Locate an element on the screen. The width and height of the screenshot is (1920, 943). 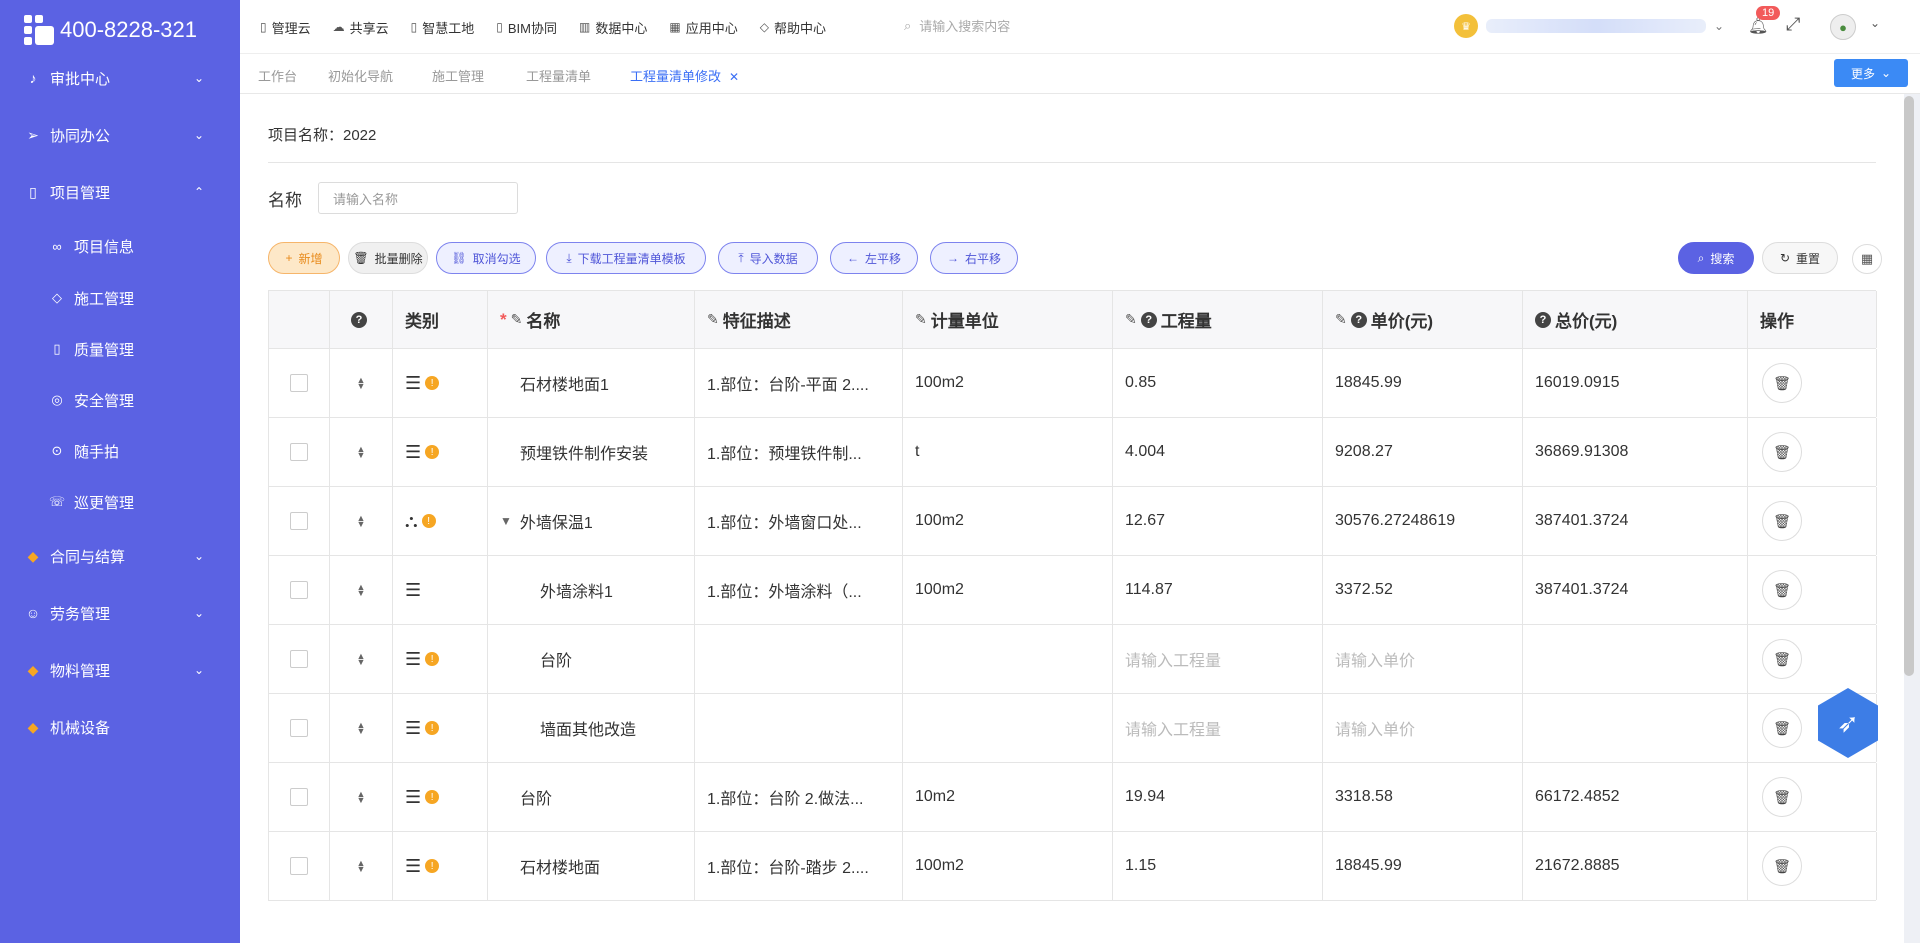
sidebar-subitem-1: ◇ 施工管理 is located at coordinates (120, 298).